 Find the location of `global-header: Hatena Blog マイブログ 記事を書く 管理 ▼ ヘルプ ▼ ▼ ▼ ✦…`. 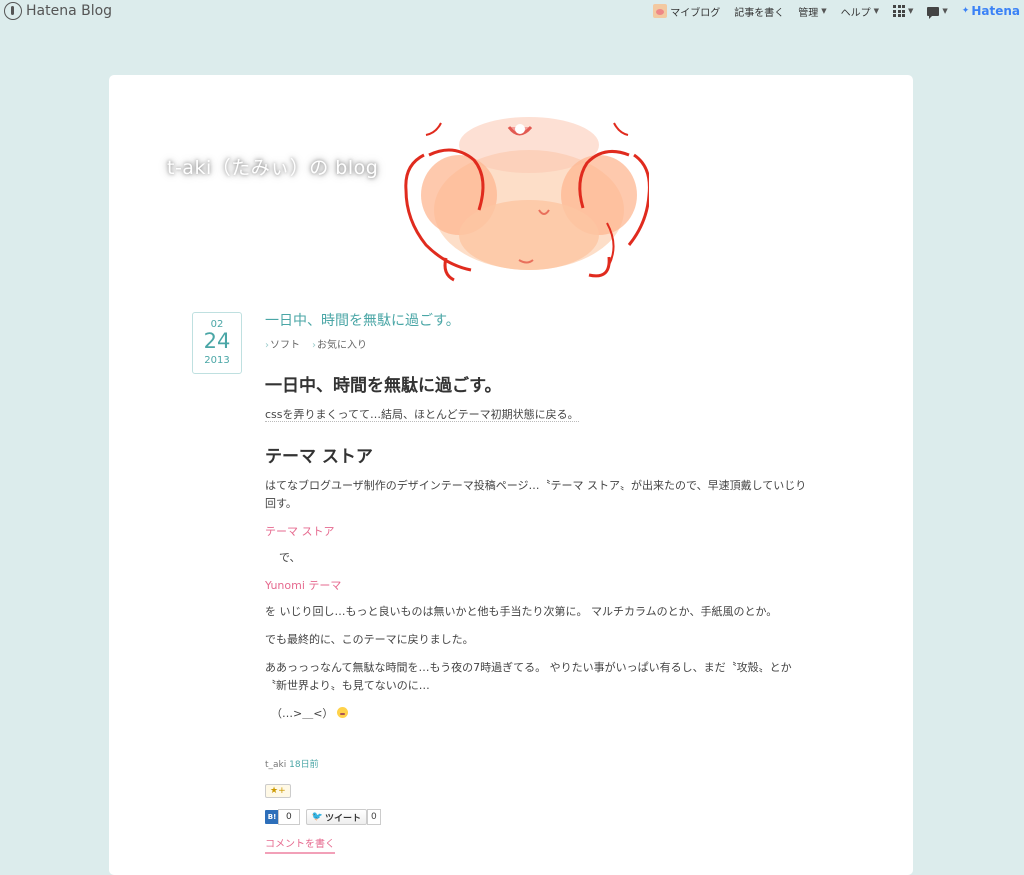

global-header: Hatena Blog マイブログ 記事を書く 管理 ▼ ヘルプ ▼ ▼ ▼ ✦… is located at coordinates (512, 12).